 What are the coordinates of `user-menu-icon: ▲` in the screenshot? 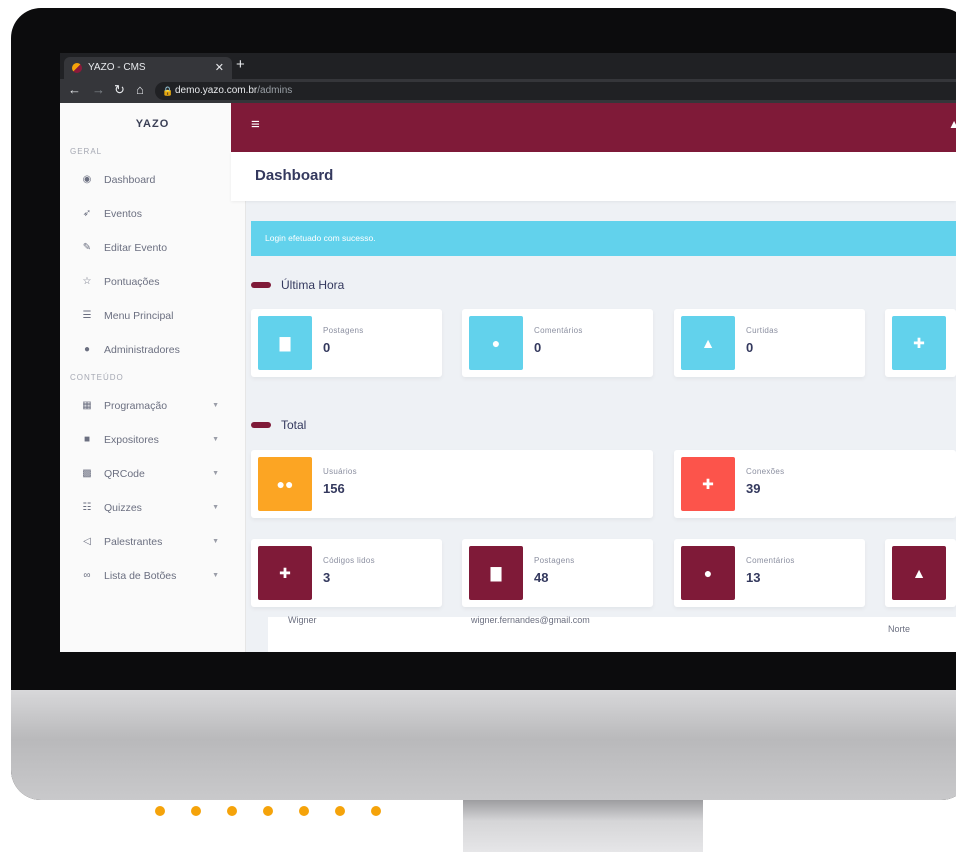 It's located at (952, 124).